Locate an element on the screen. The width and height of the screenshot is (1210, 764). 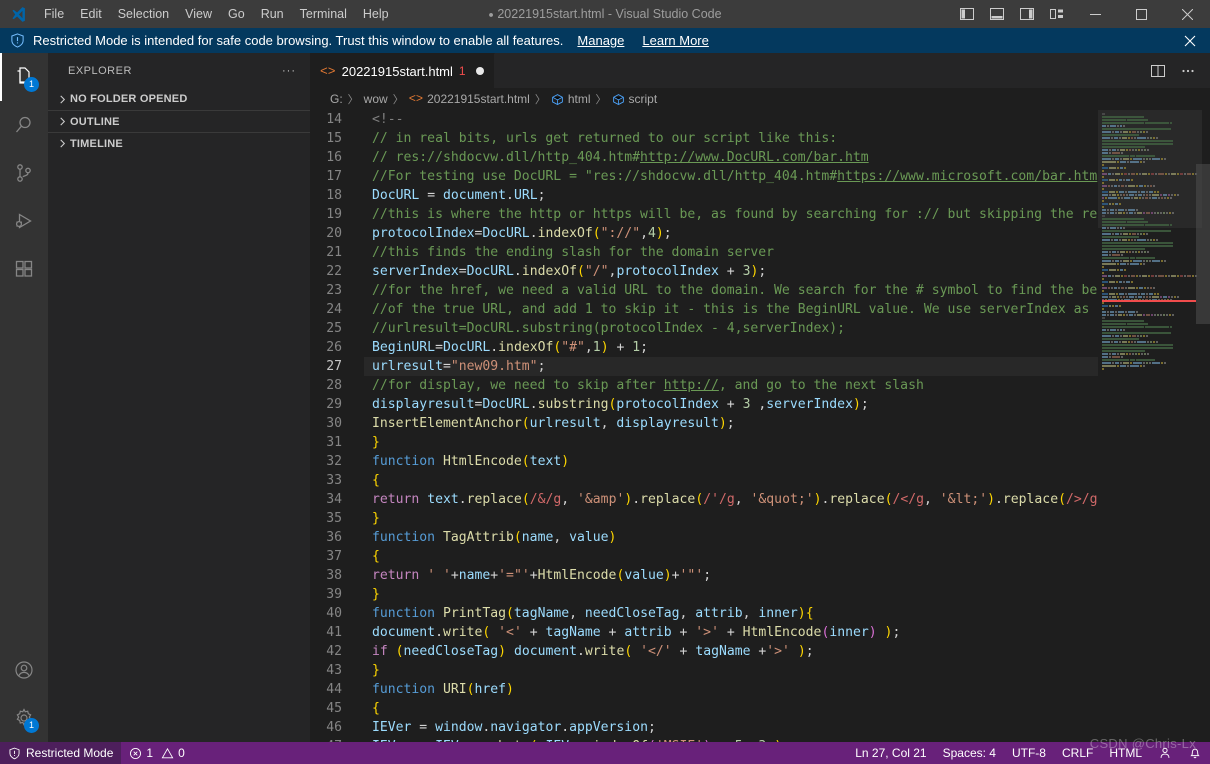
breadcrumb-item-drive: G: is located at coordinates (336, 99).